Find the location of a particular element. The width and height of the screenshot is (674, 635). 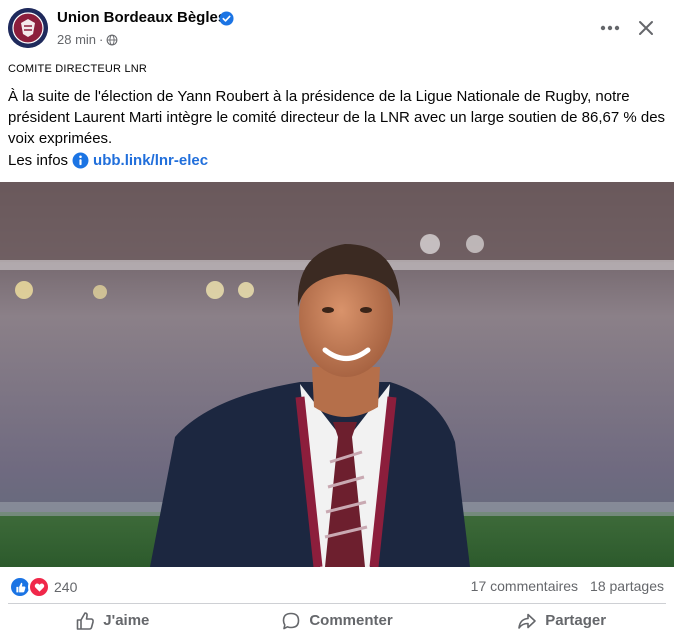

post-stats: 240 17 commentaires 18 partages is located at coordinates (337, 586).